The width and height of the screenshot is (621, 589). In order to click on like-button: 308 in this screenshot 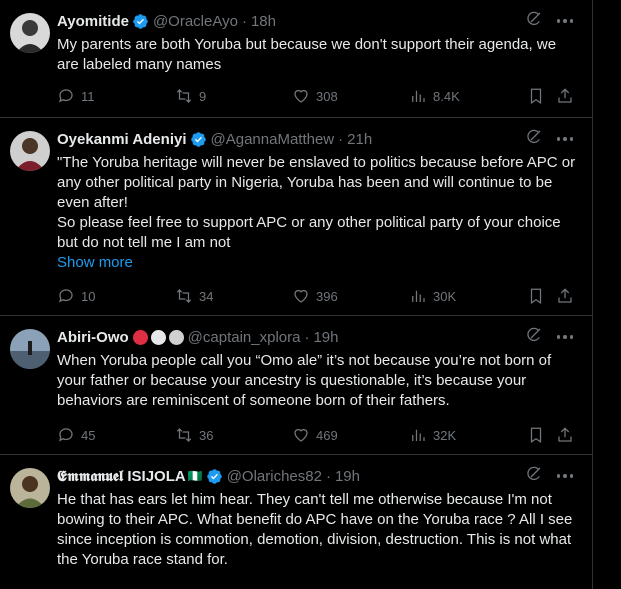, I will do `click(315, 96)`.